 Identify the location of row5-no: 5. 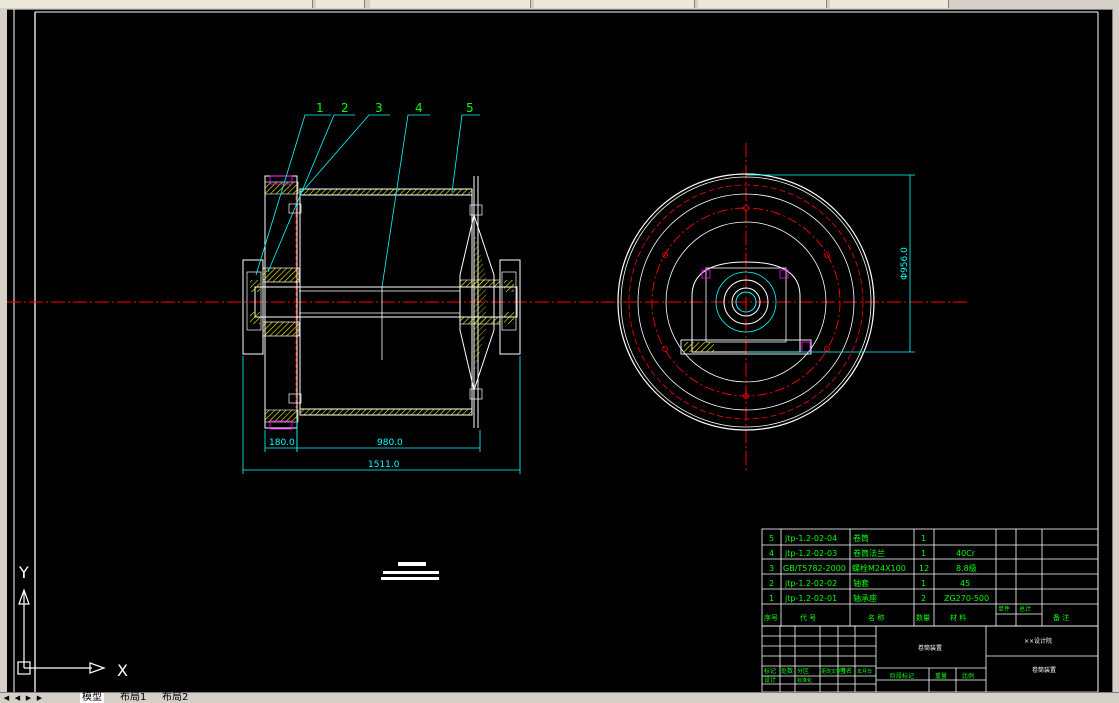
(771, 538).